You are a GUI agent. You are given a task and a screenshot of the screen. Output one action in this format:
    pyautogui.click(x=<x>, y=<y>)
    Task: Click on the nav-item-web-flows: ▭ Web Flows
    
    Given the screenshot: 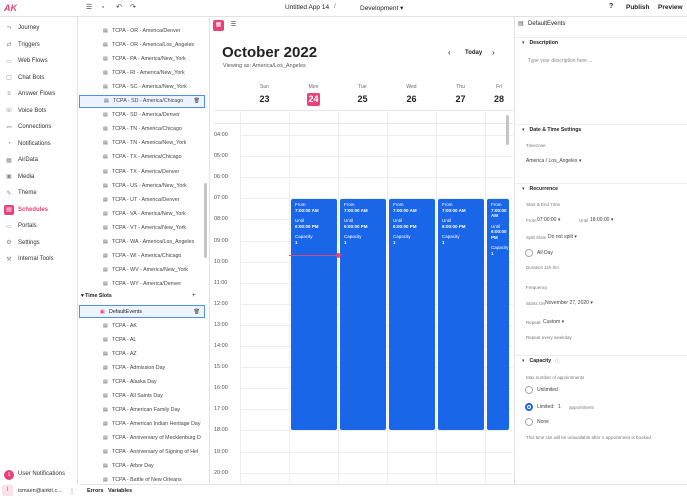 What is the action you would take?
    pyautogui.click(x=39, y=61)
    